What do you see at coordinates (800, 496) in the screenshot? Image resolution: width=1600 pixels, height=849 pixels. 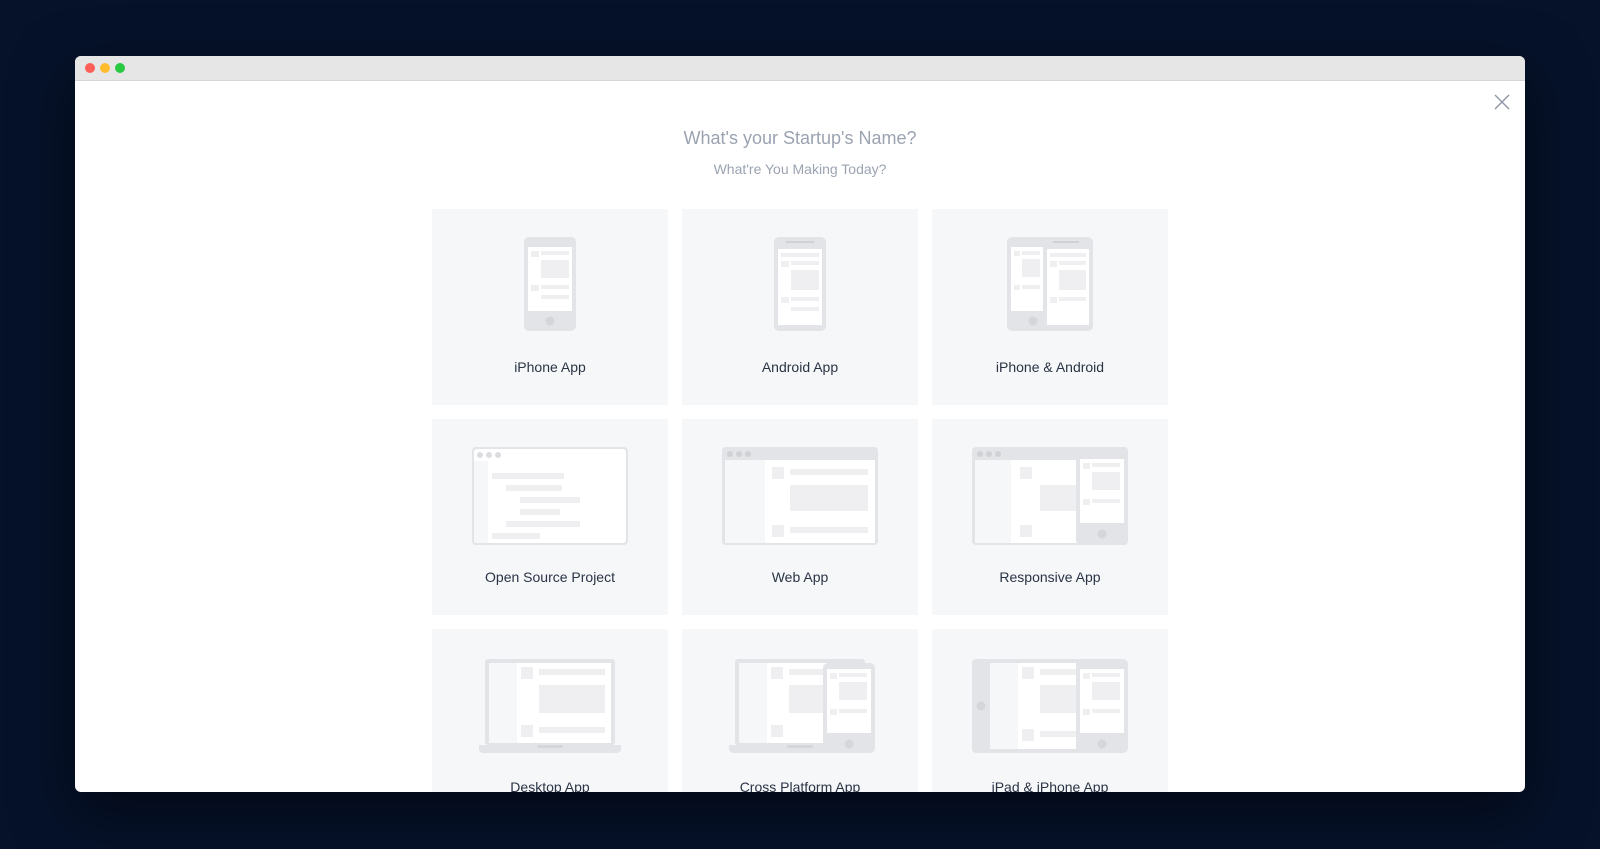 I see `web-browser-icon` at bounding box center [800, 496].